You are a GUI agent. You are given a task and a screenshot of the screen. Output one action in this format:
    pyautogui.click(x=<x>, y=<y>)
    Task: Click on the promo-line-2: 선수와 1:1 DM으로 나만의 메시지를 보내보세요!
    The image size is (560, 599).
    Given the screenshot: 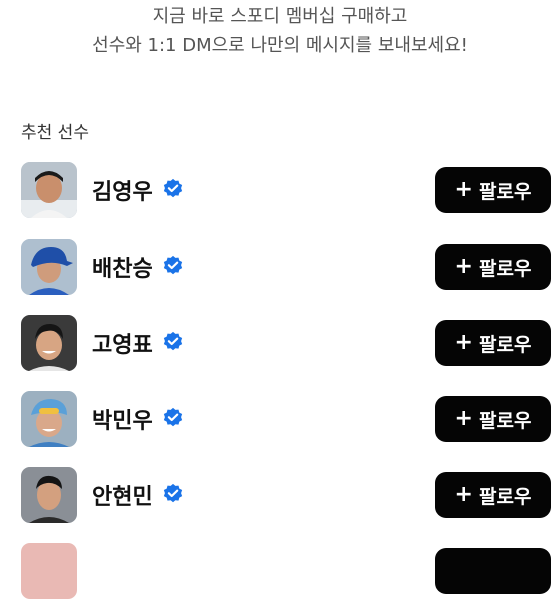 What is the action you would take?
    pyautogui.click(x=280, y=45)
    